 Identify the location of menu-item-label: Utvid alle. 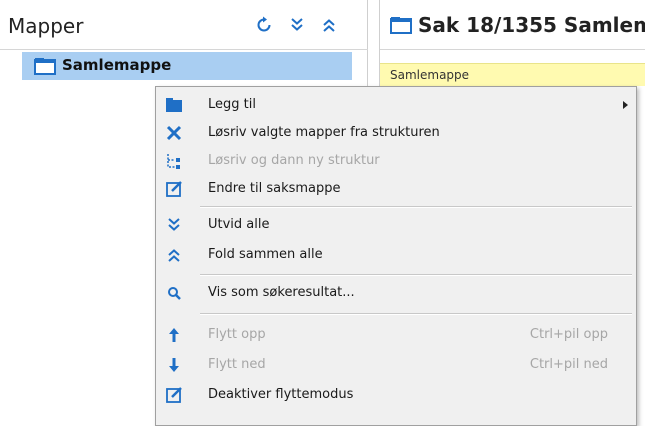
(239, 224).